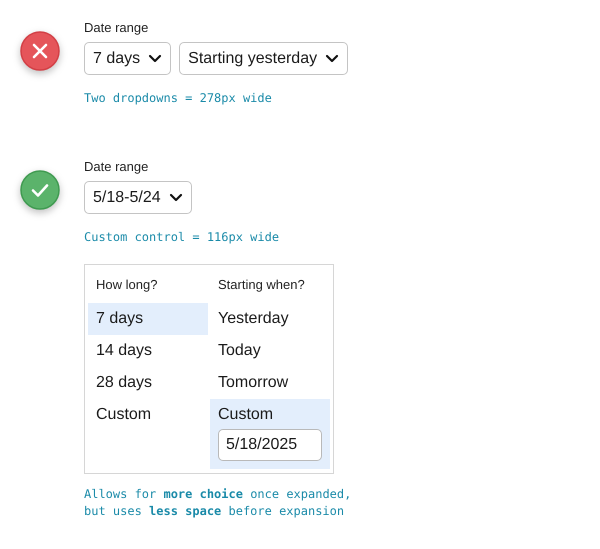  I want to click on option-item: 28 days, so click(148, 383).